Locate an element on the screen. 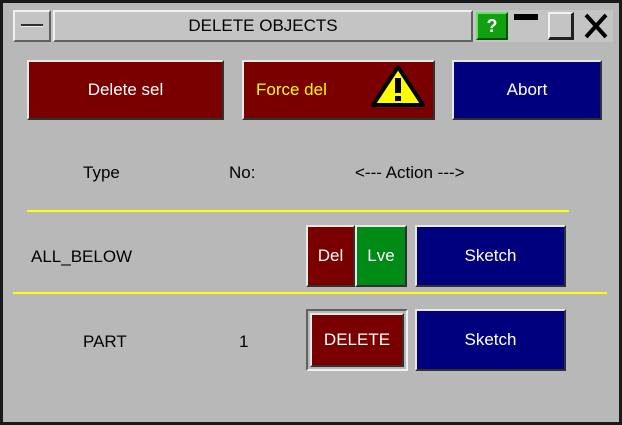 This screenshot has width=622, height=425. abort-label: Abort is located at coordinates (527, 89).